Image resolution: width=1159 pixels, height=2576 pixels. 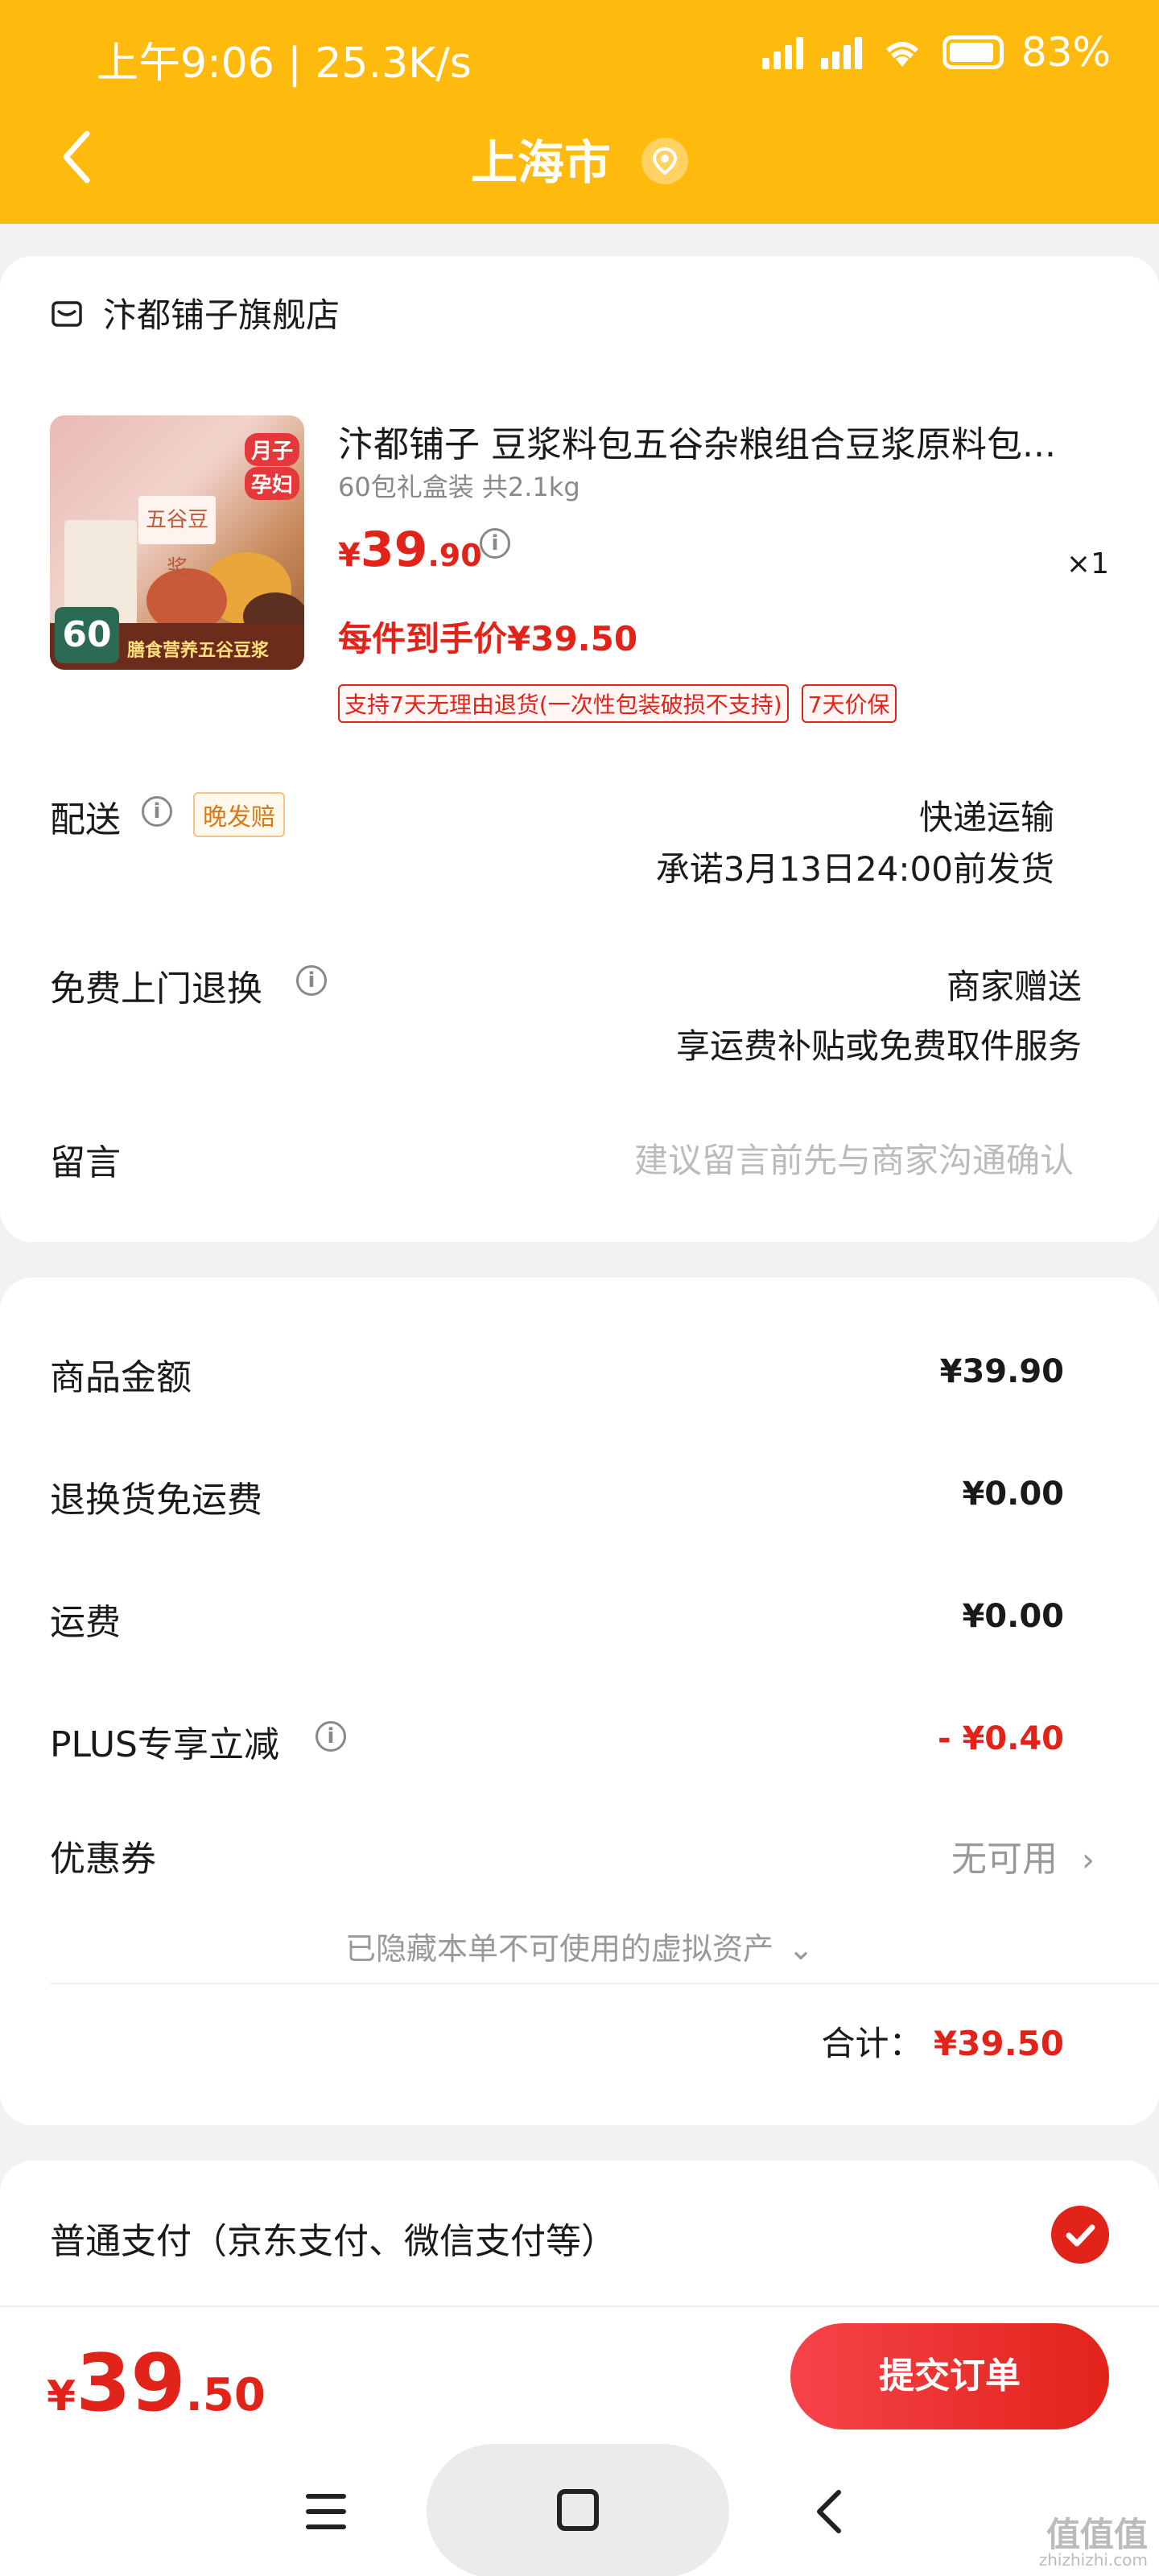 What do you see at coordinates (849, 703) in the screenshot?
I see `service-tag: 7天价保` at bounding box center [849, 703].